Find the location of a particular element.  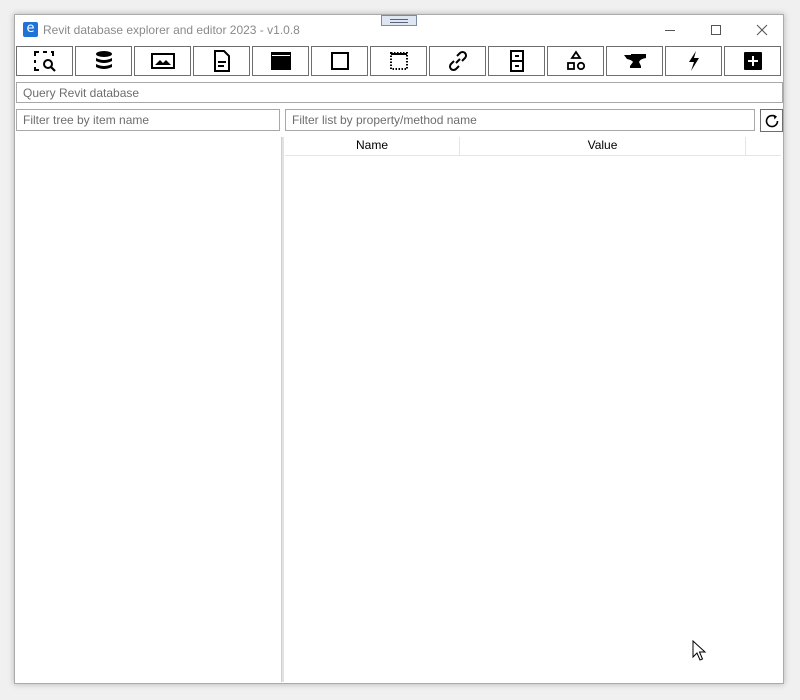

query-placeholder: Query Revit database is located at coordinates (81, 93).